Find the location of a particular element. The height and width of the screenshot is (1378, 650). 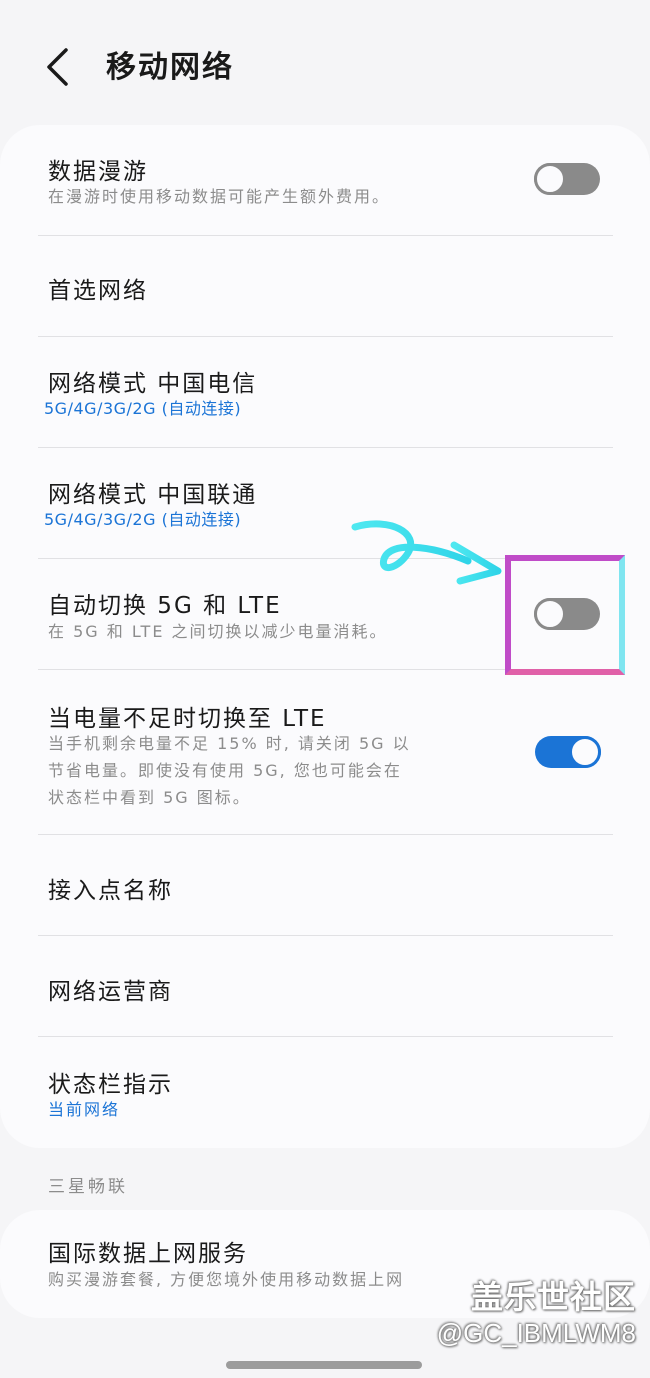

access-point-names-title: 接入点名称 is located at coordinates (110, 891).